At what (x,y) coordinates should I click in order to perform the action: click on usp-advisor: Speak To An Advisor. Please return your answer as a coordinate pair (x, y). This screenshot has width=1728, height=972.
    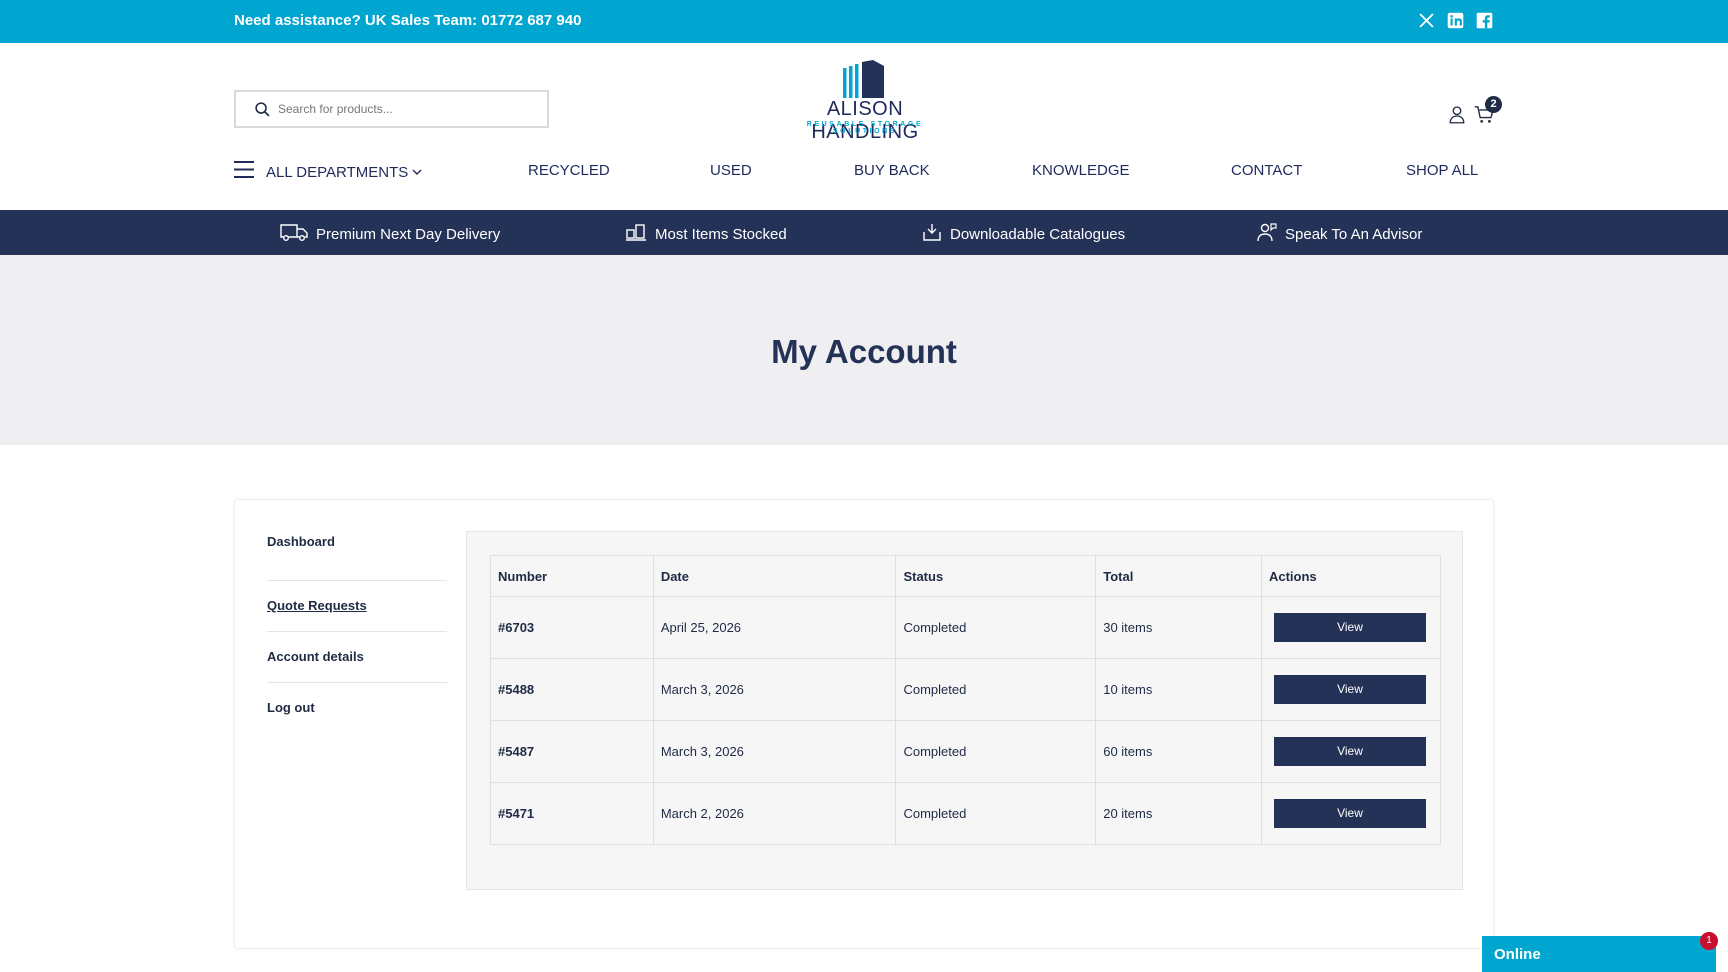
    Looking at the image, I should click on (1339, 234).